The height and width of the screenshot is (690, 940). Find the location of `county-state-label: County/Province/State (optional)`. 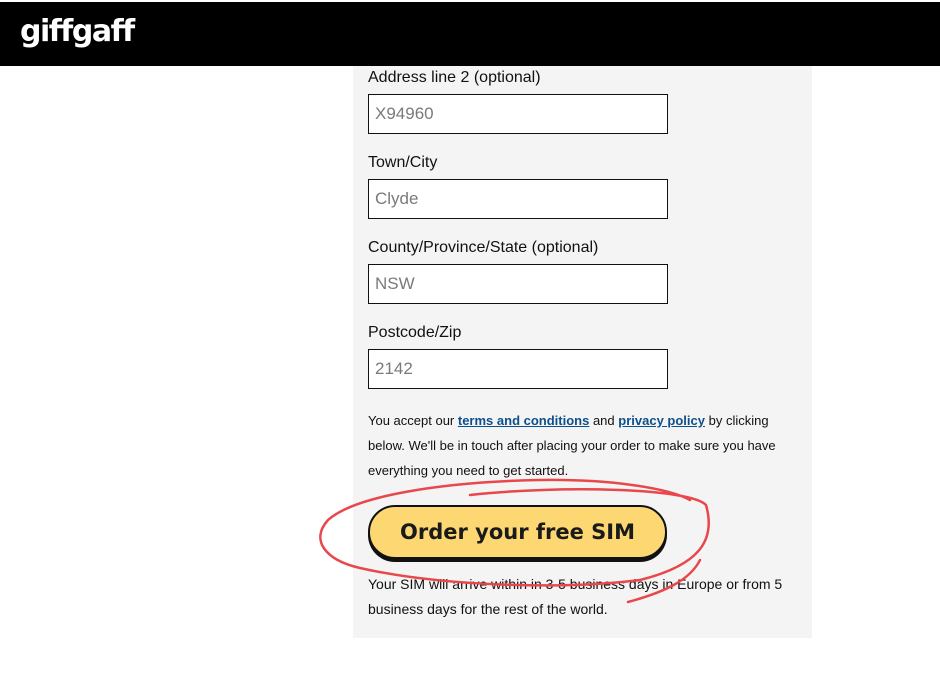

county-state-label: County/Province/State (optional) is located at coordinates (483, 247).